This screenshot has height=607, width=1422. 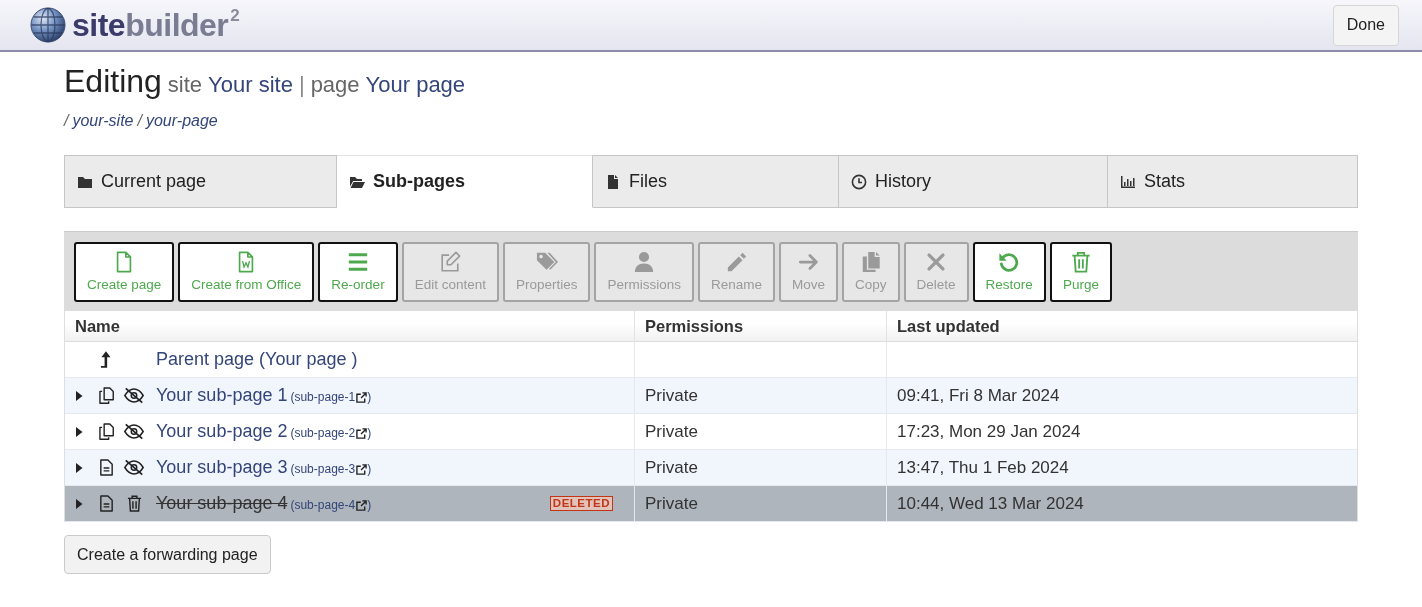 I want to click on table-row: Your sub-page 3 (sub-page-3 ) Private 13:47, Thu 1 Feb 2024, so click(x=711, y=468).